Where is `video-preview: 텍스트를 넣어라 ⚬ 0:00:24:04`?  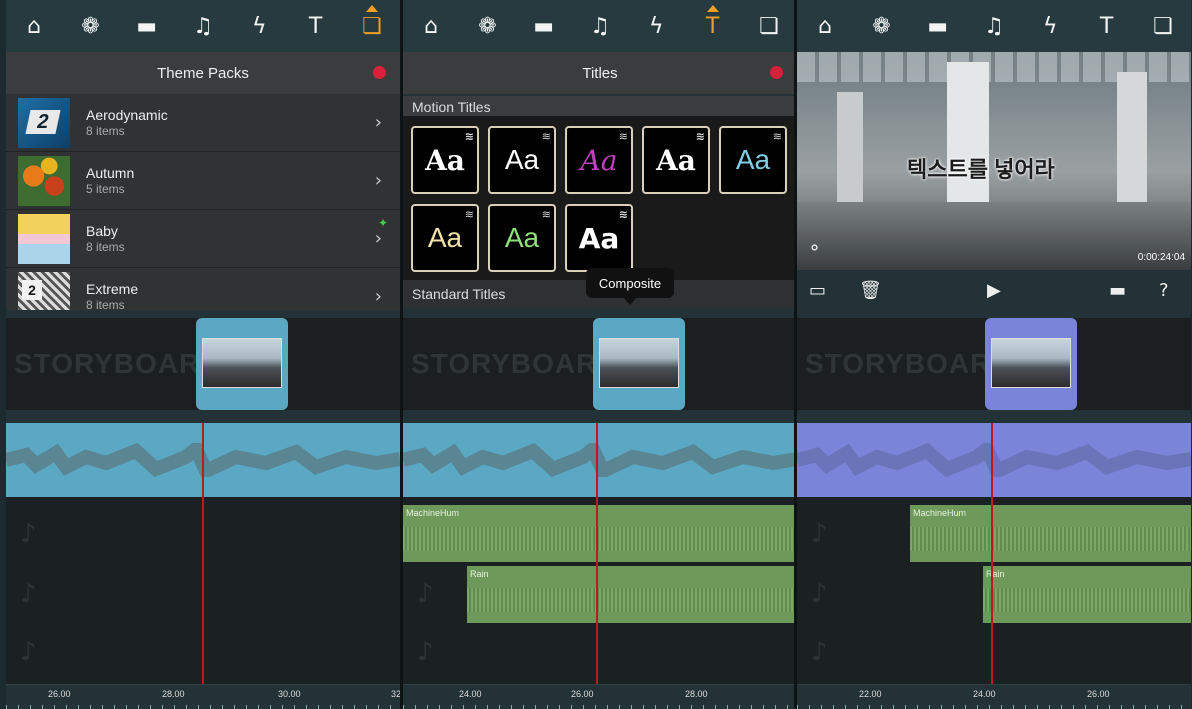 video-preview: 텍스트를 넣어라 ⚬ 0:00:24:04 is located at coordinates (994, 161).